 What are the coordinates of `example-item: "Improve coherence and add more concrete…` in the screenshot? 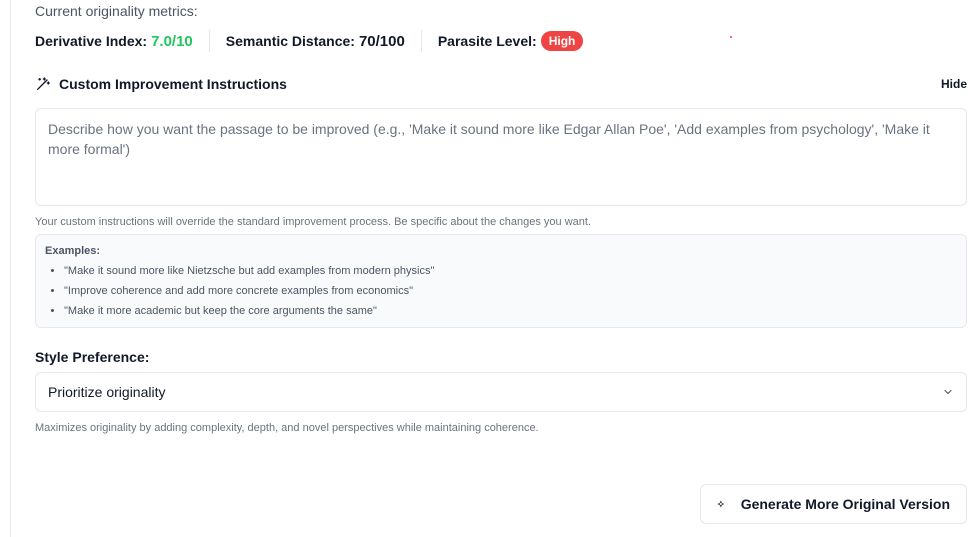 It's located at (510, 291).